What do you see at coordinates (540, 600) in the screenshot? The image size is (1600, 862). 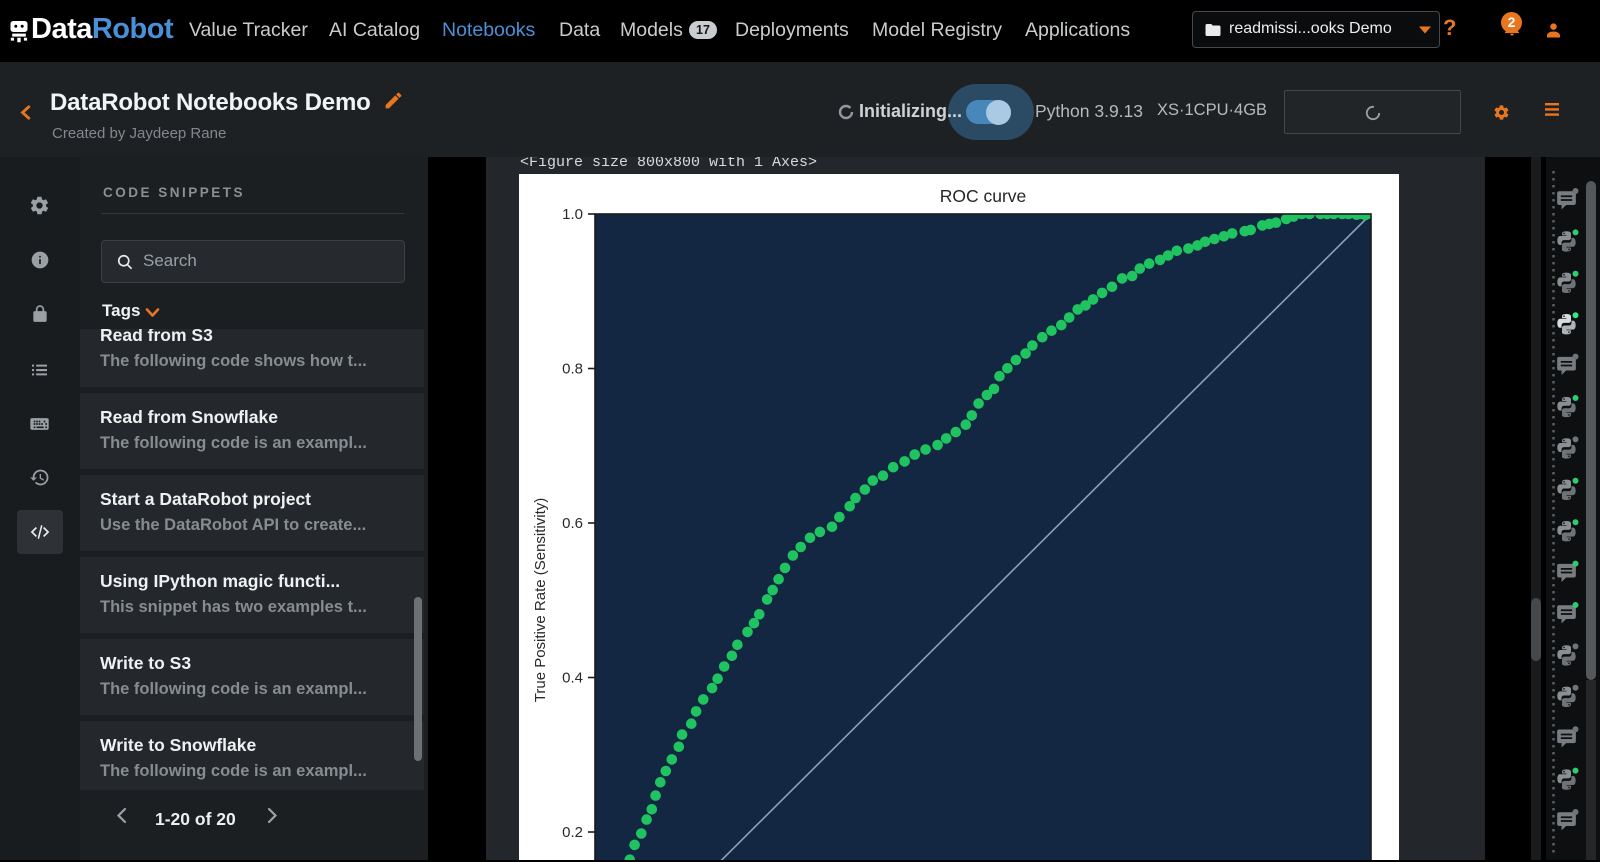 I see `svg-text:True Positive Rate (Sensitivit: True Positive Rate (Sensitivity)` at bounding box center [540, 600].